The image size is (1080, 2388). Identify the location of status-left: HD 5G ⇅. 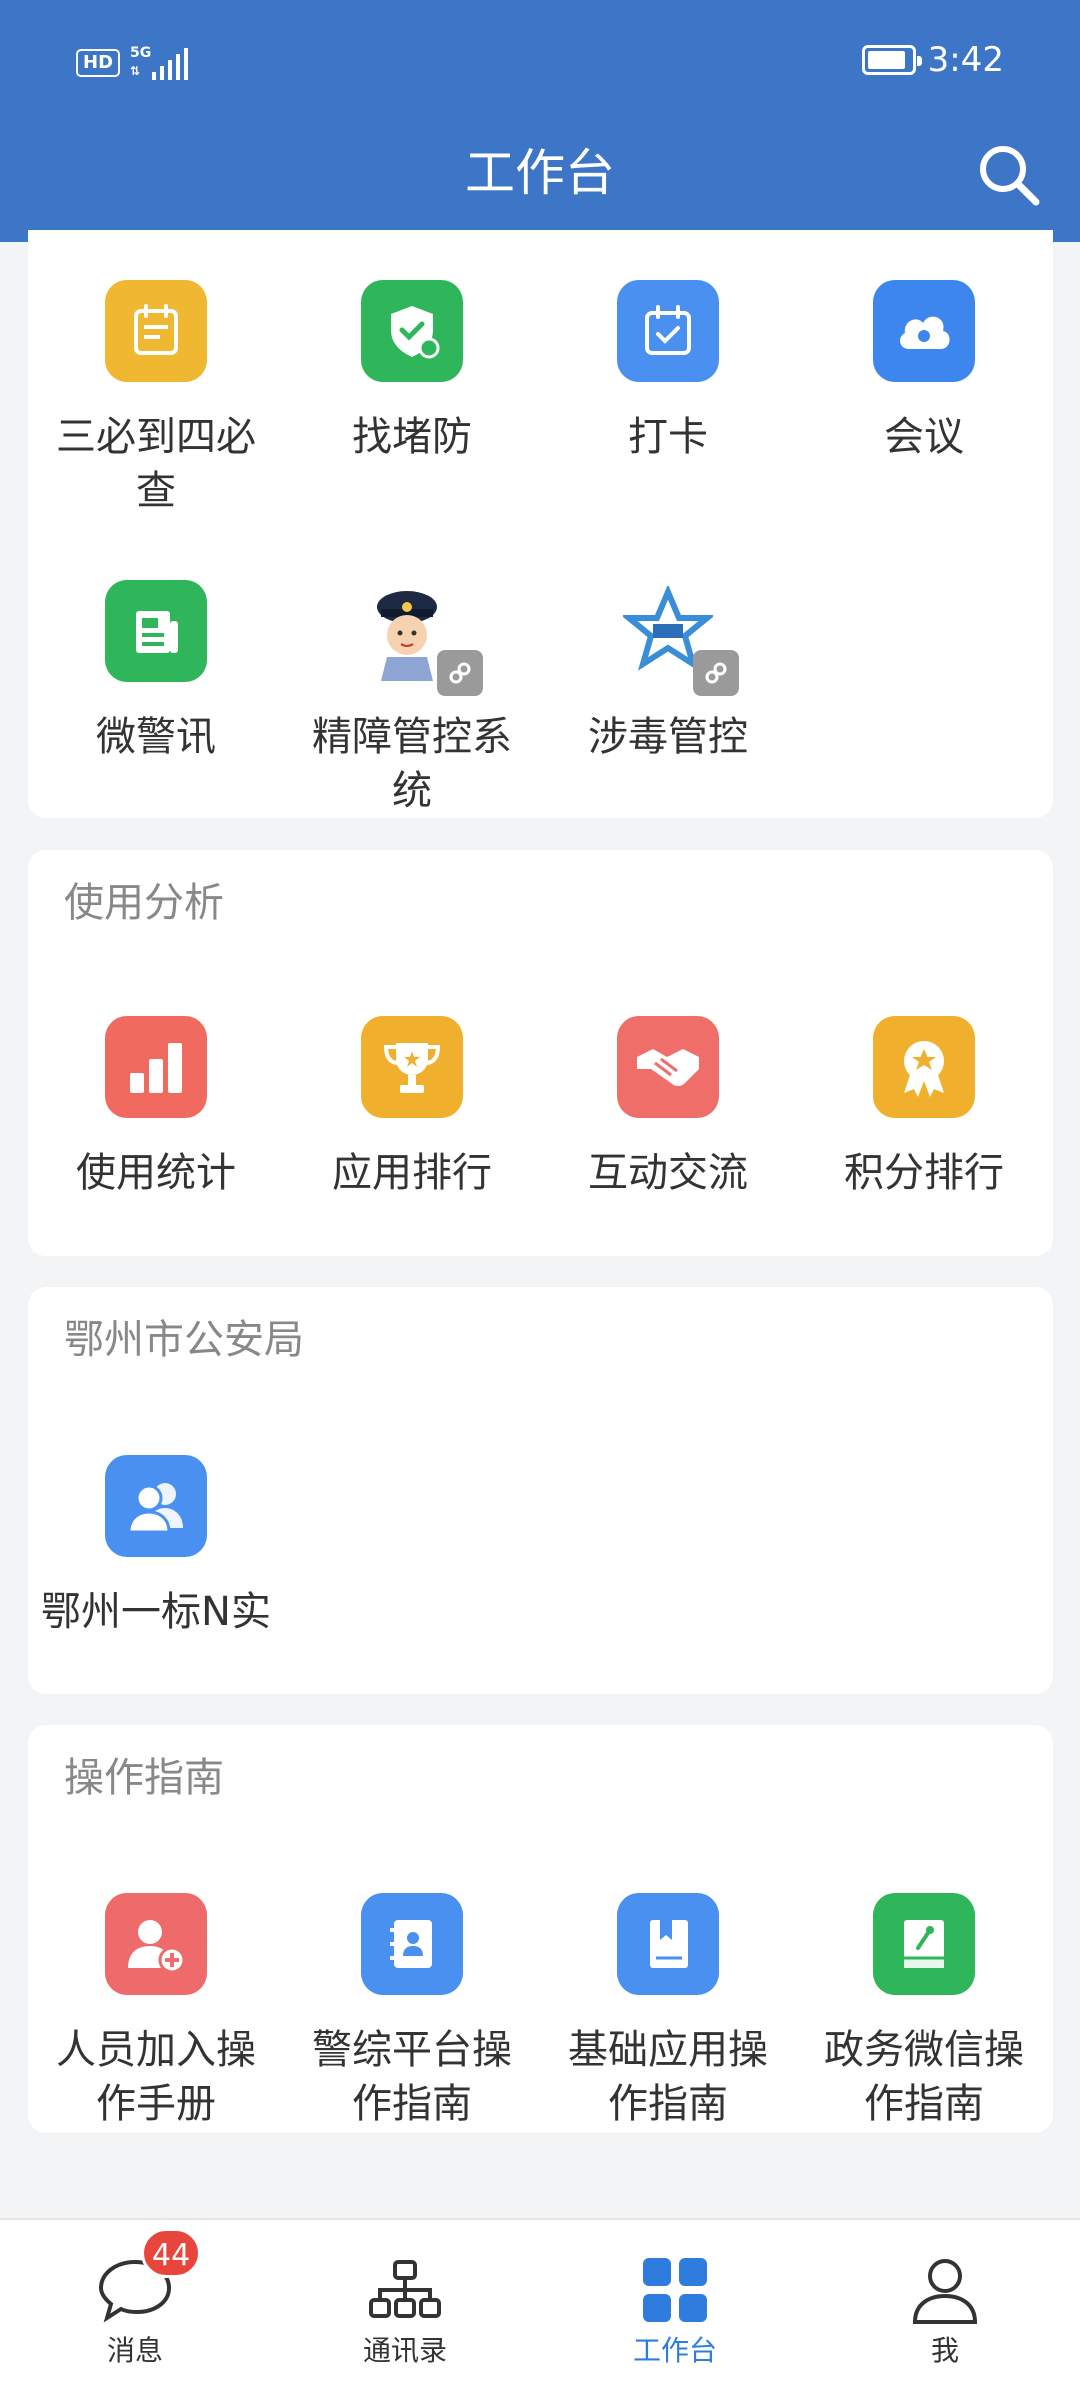
(134, 63).